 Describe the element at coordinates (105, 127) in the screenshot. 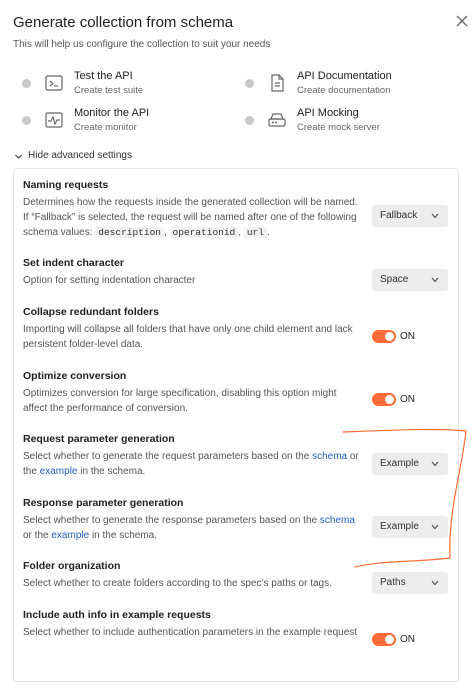

I see `option-subtitle: Create monitor` at that location.